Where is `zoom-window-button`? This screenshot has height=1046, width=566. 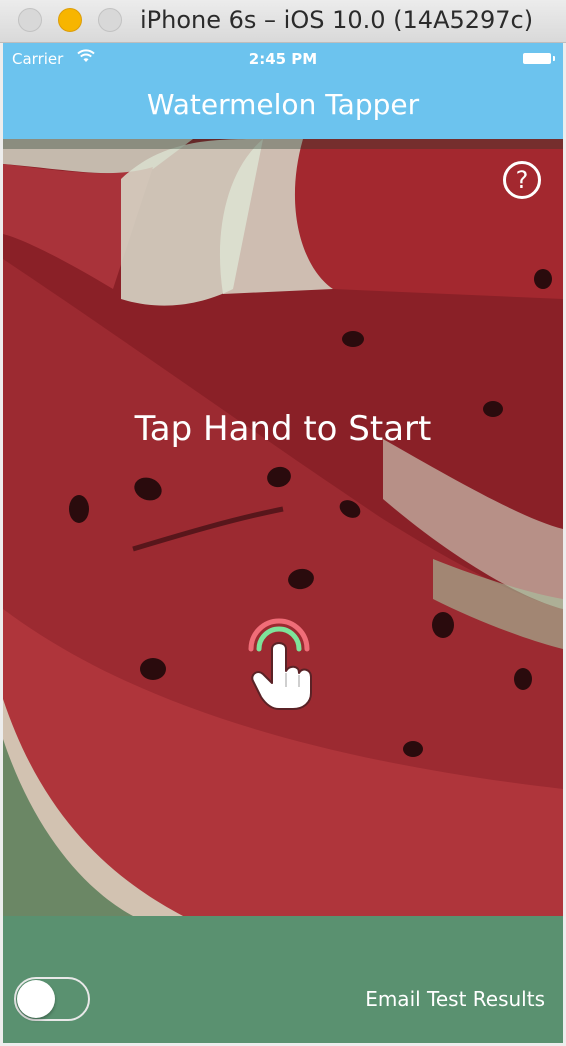
zoom-window-button is located at coordinates (110, 20).